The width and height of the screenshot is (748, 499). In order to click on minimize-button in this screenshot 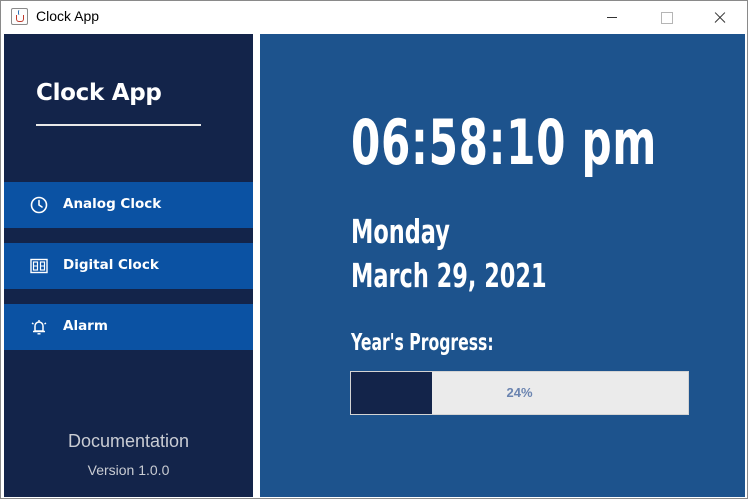, I will do `click(612, 17)`.